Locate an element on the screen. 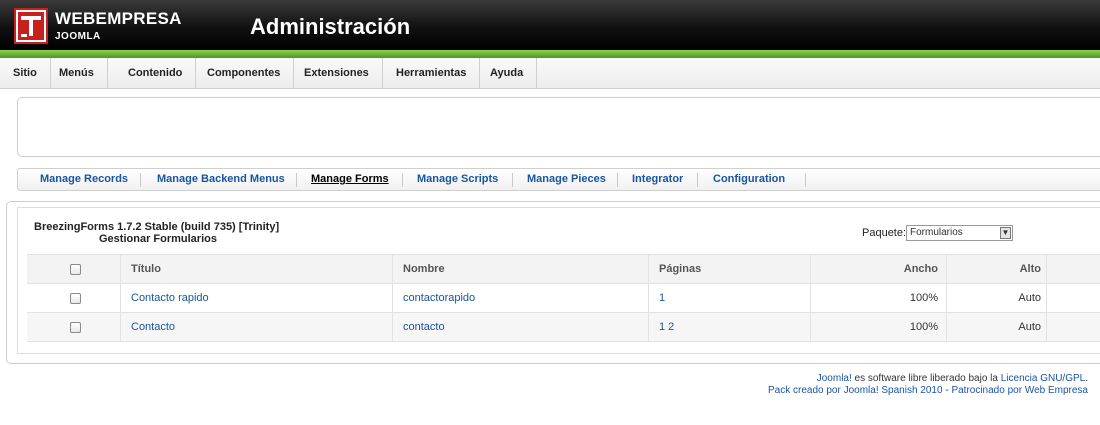  menu-item-herramientas: Herramientas is located at coordinates (432, 73).